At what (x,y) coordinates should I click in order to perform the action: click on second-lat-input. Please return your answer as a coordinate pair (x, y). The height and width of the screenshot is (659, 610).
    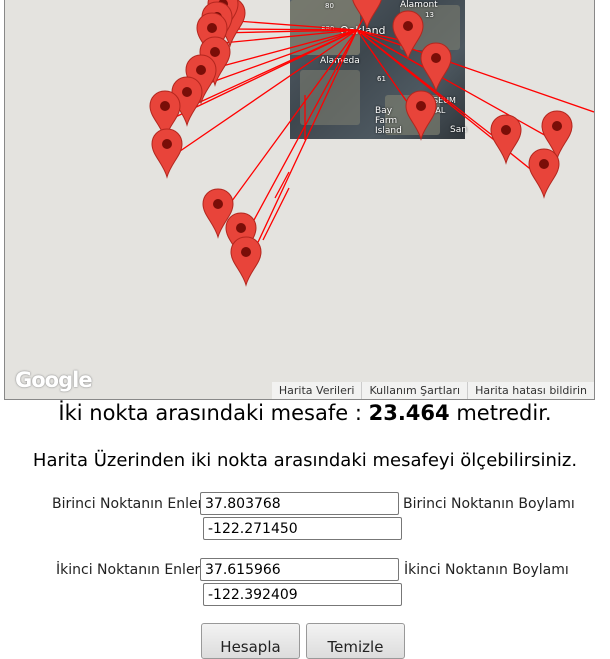
    Looking at the image, I should click on (299, 569).